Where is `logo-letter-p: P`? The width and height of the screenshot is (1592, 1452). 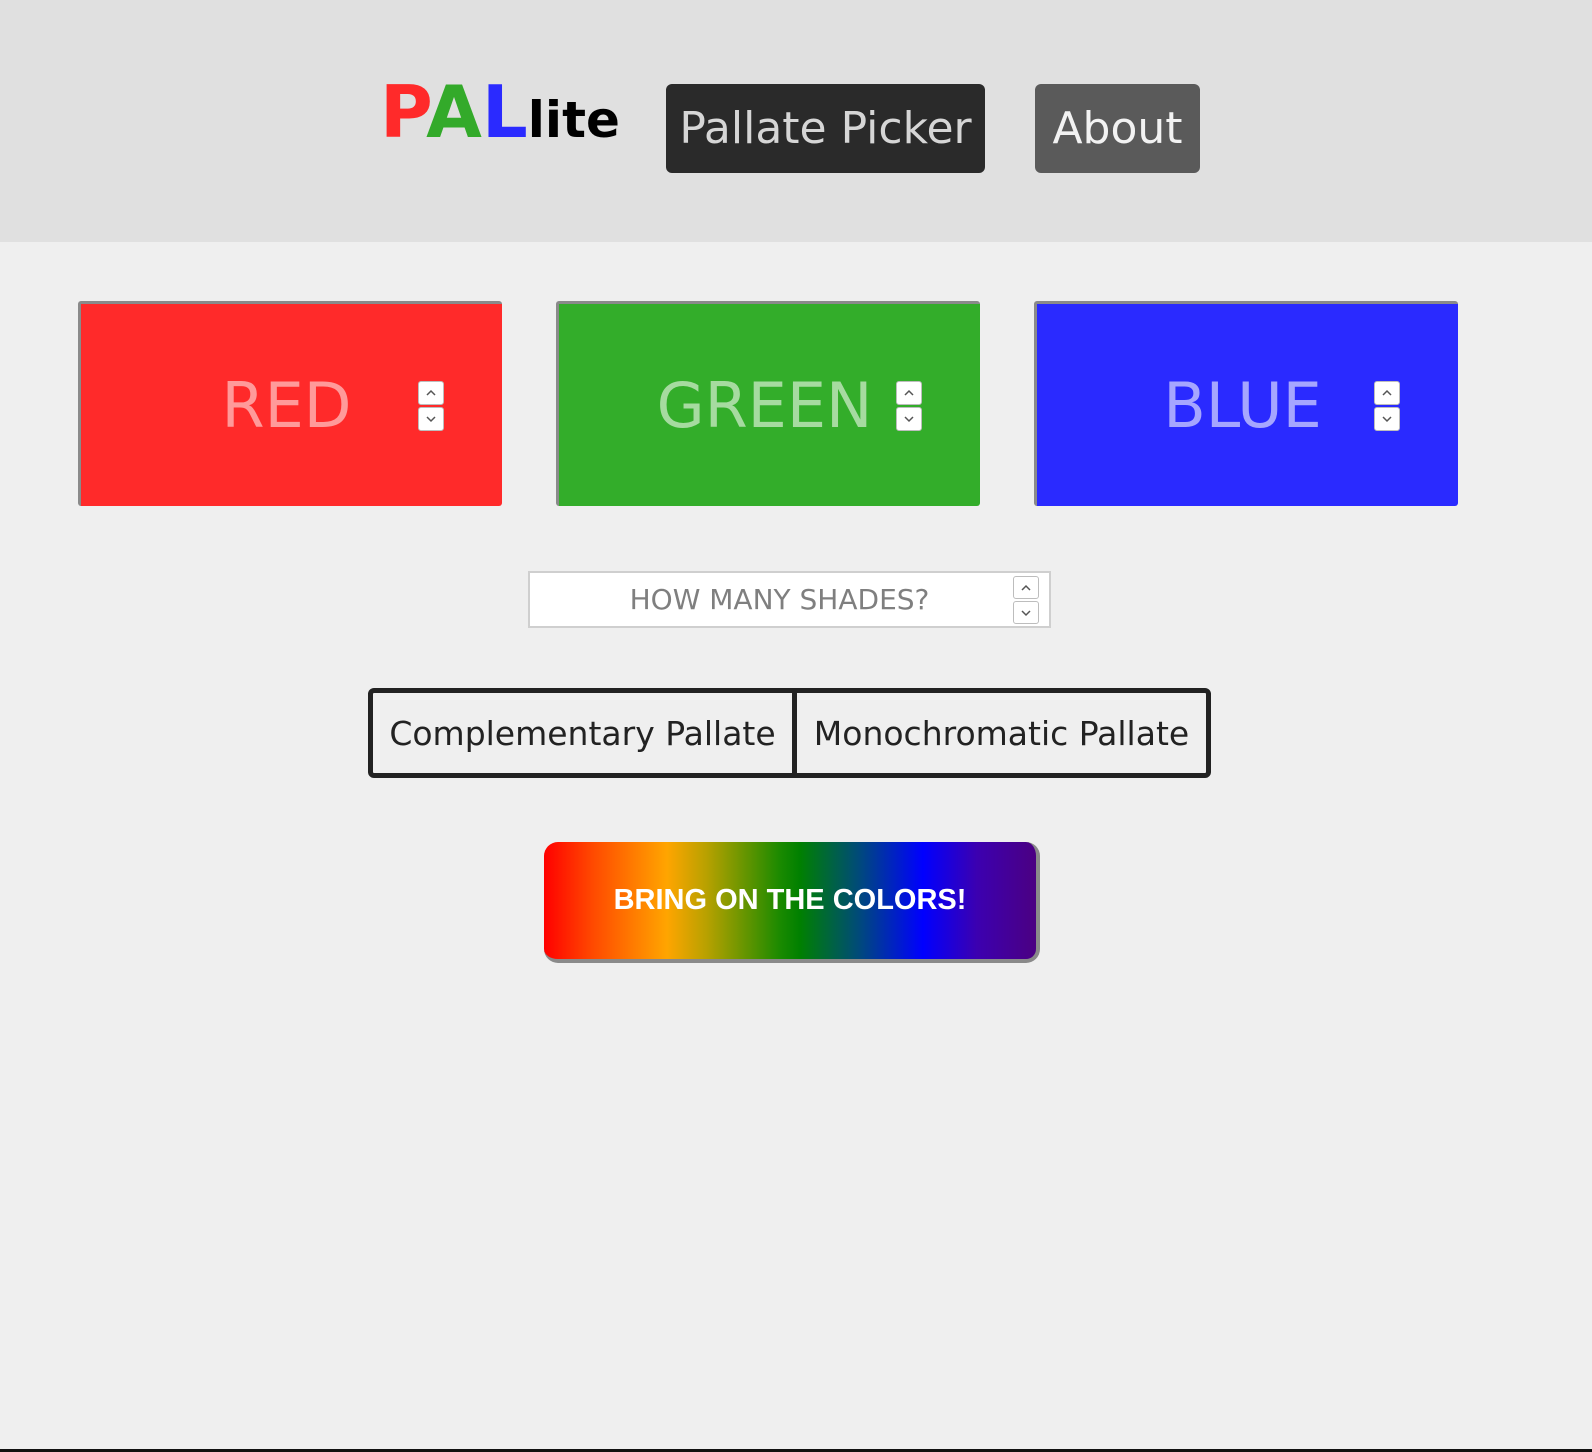
logo-letter-p: P is located at coordinates (403, 112).